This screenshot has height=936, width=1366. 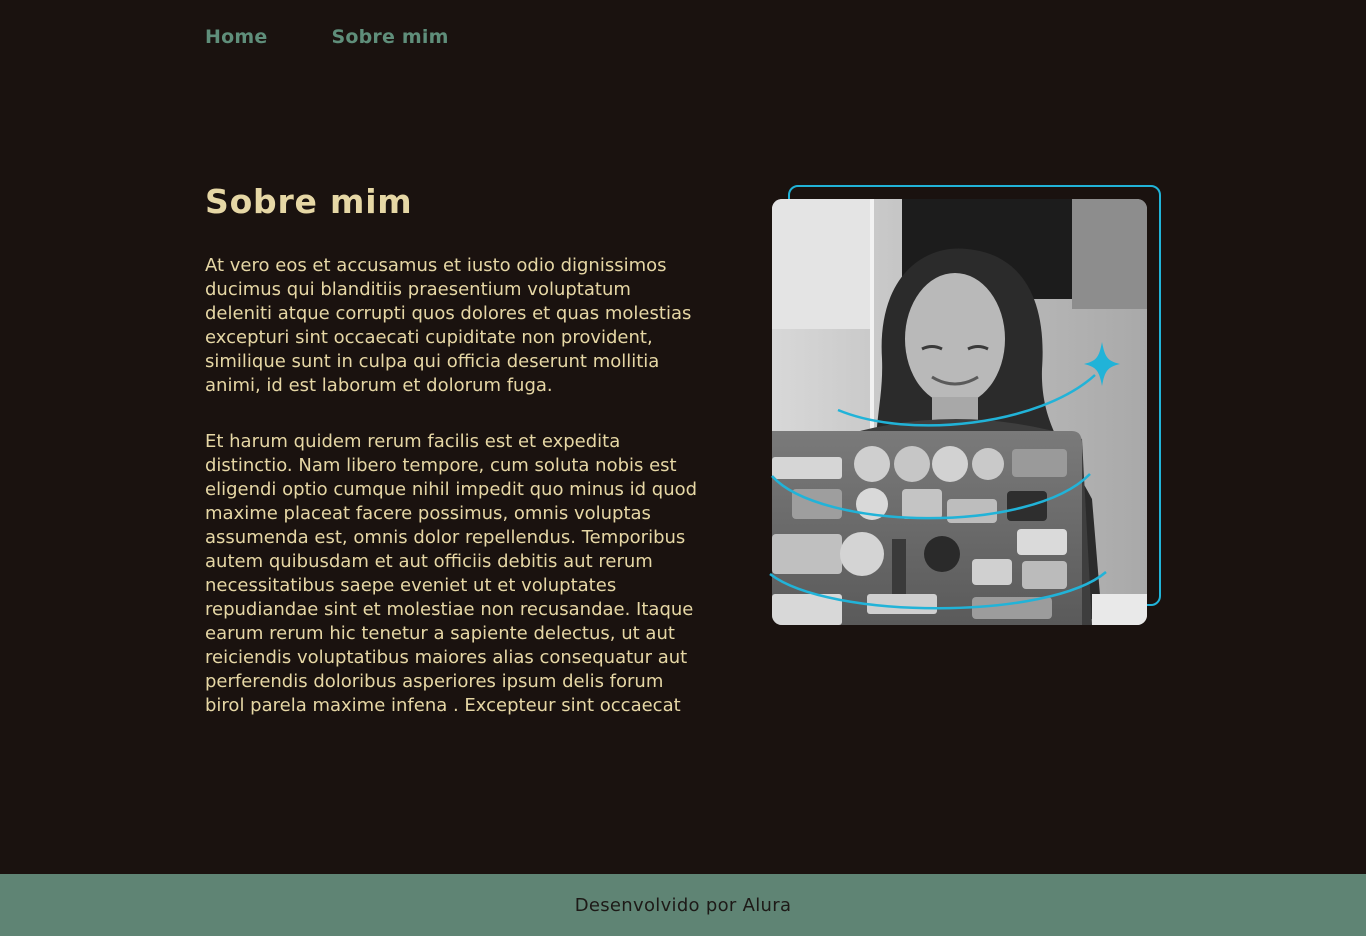 I want to click on profile-photo, so click(x=959, y=412).